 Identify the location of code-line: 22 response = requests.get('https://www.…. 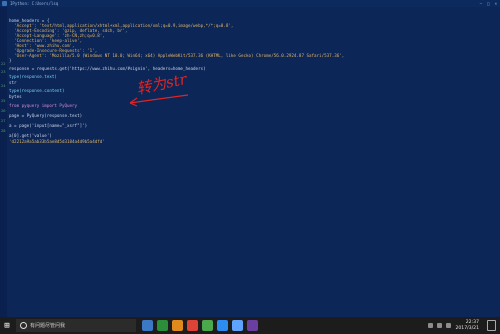
(250, 63).